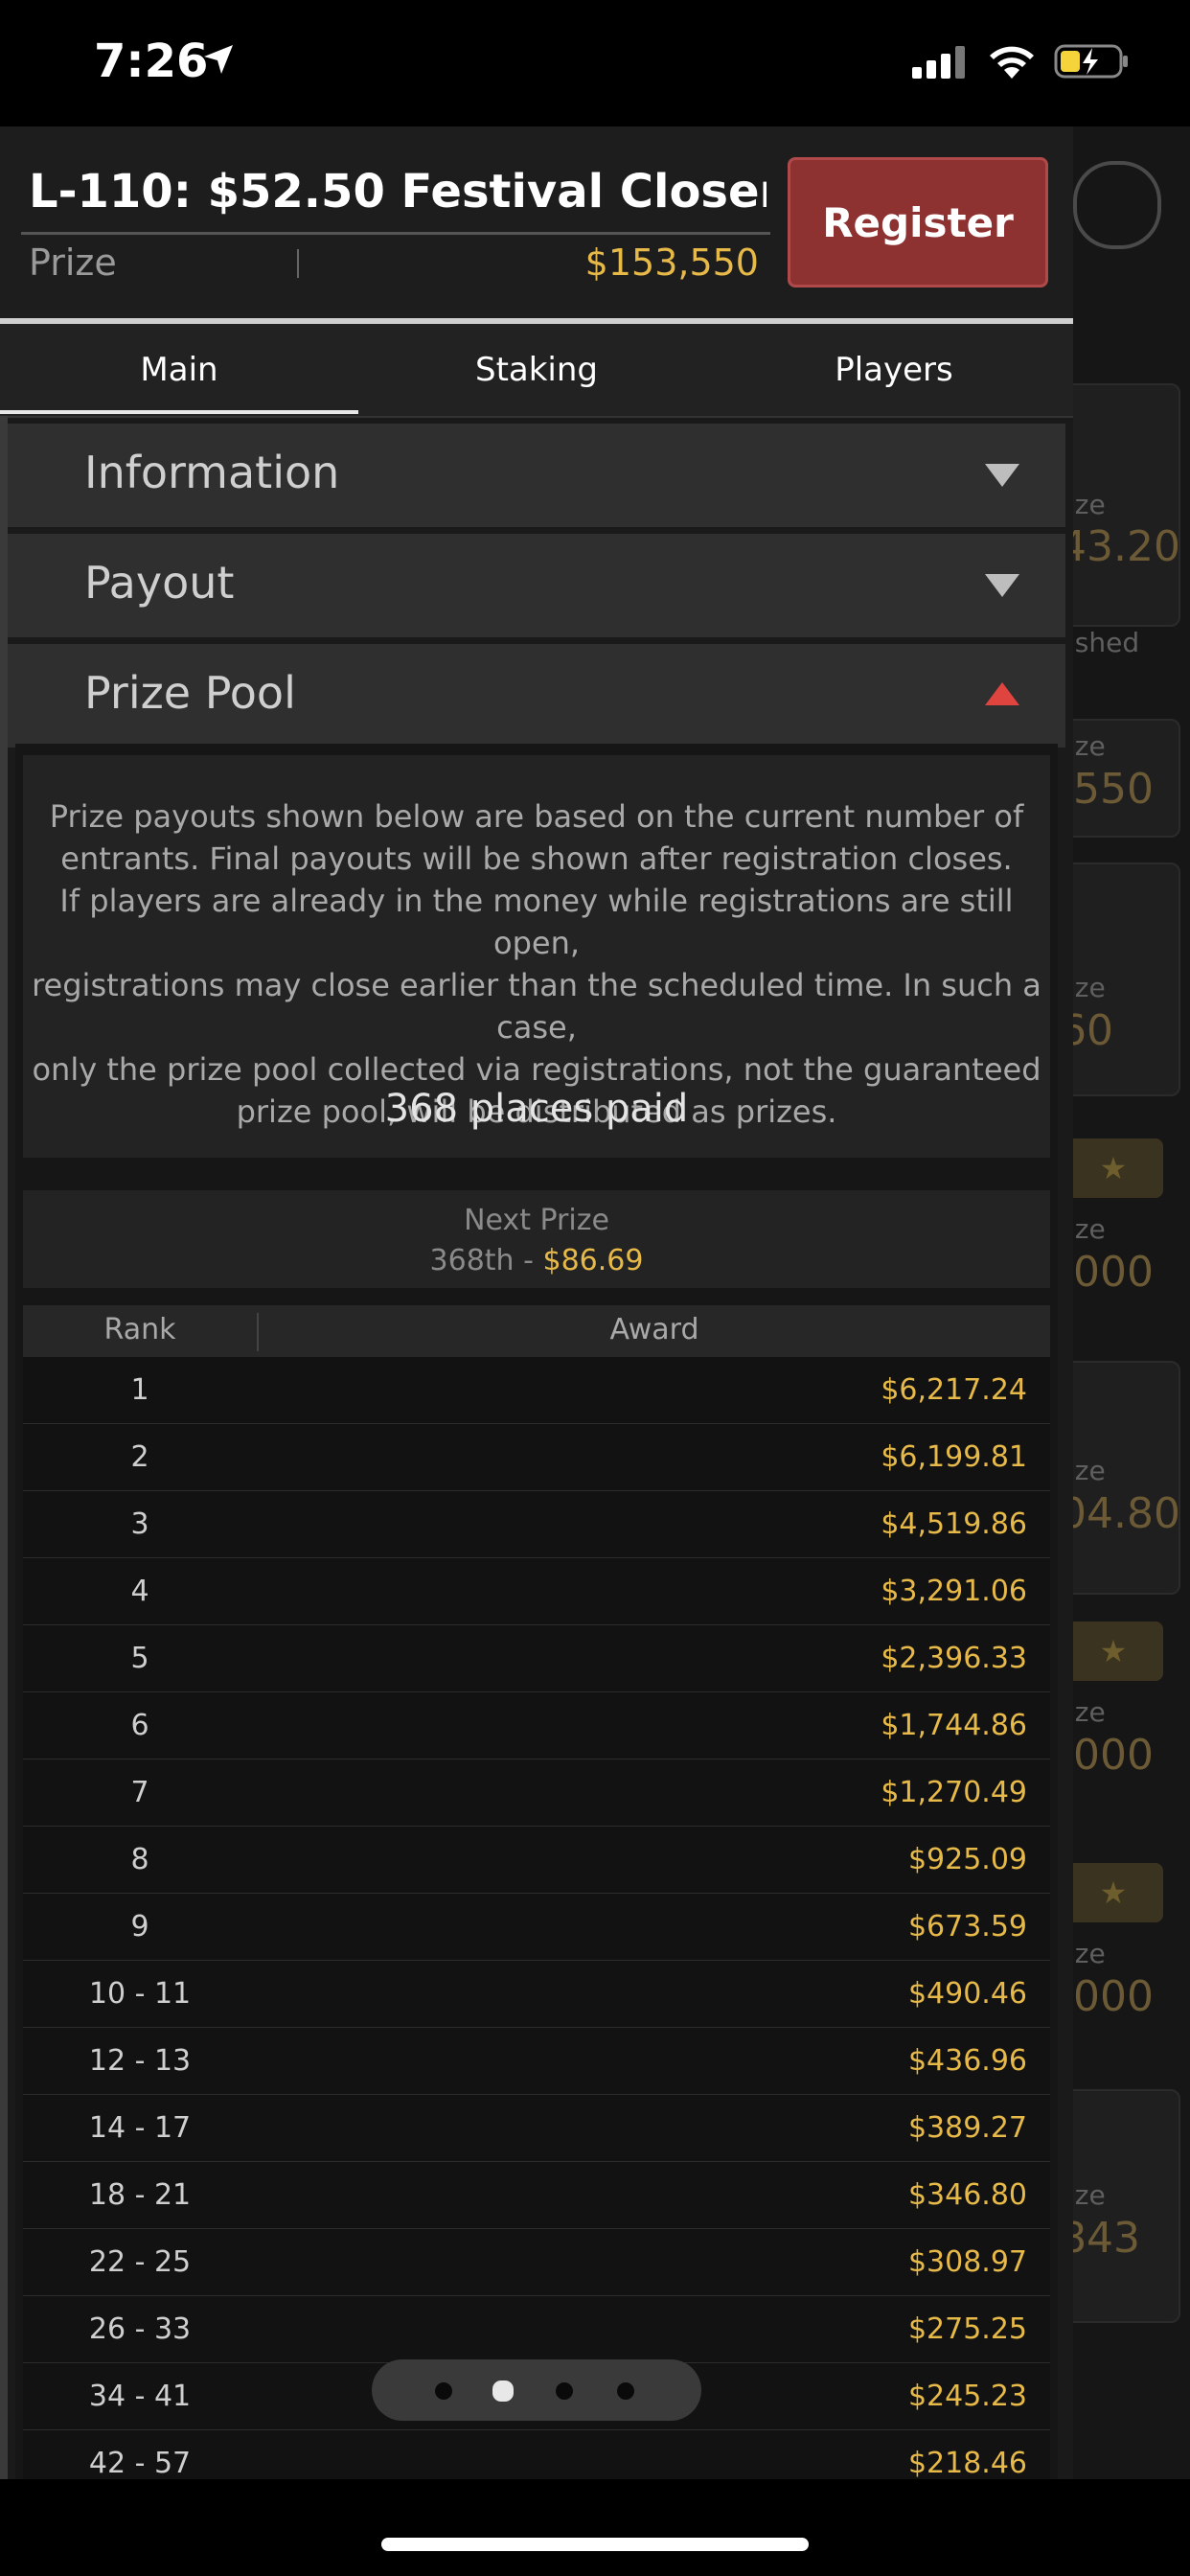 The width and height of the screenshot is (1190, 2576). I want to click on rank-cell: 6, so click(140, 1725).